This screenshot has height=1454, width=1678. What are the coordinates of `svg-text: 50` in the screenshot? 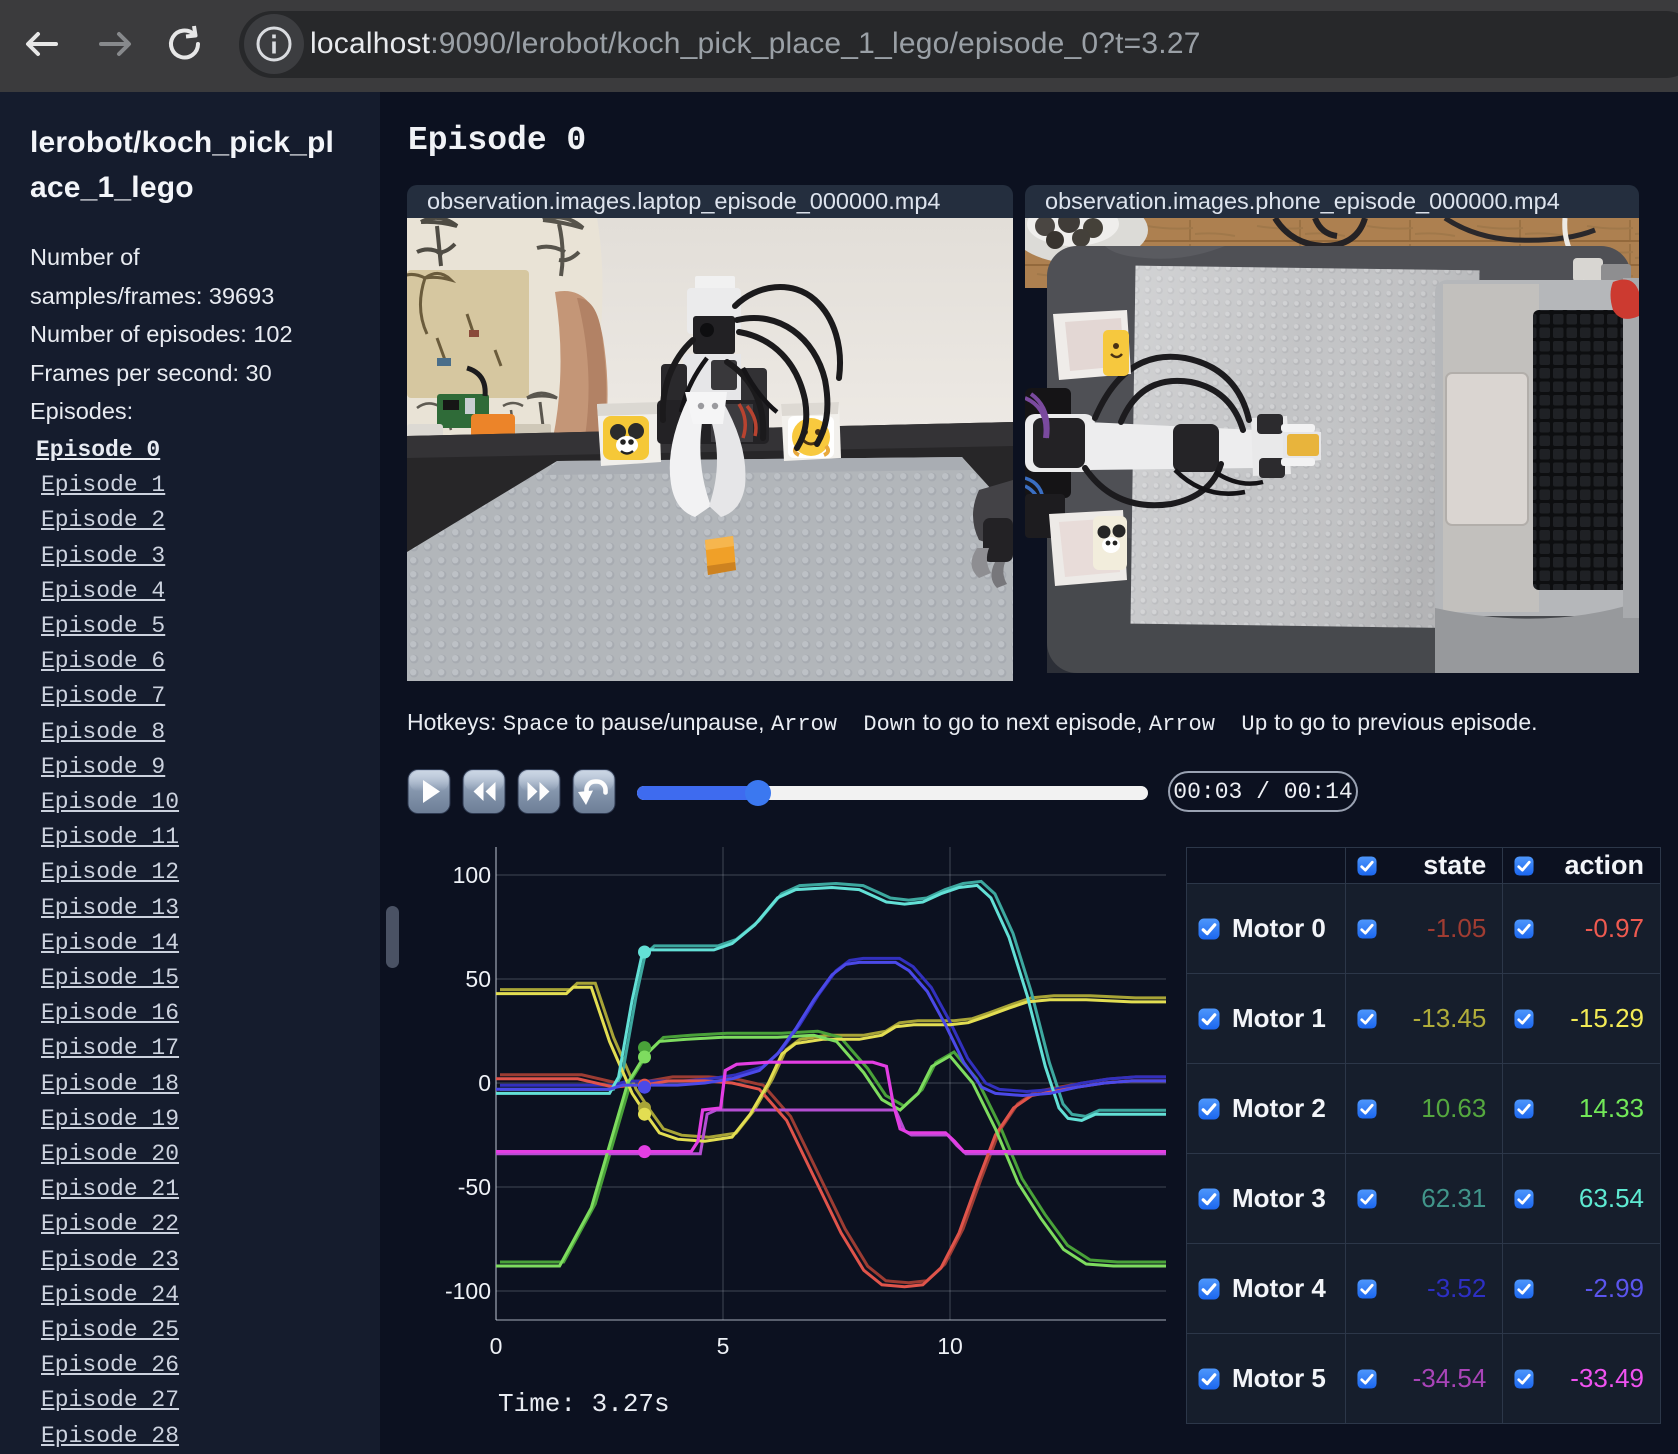 It's located at (478, 979).